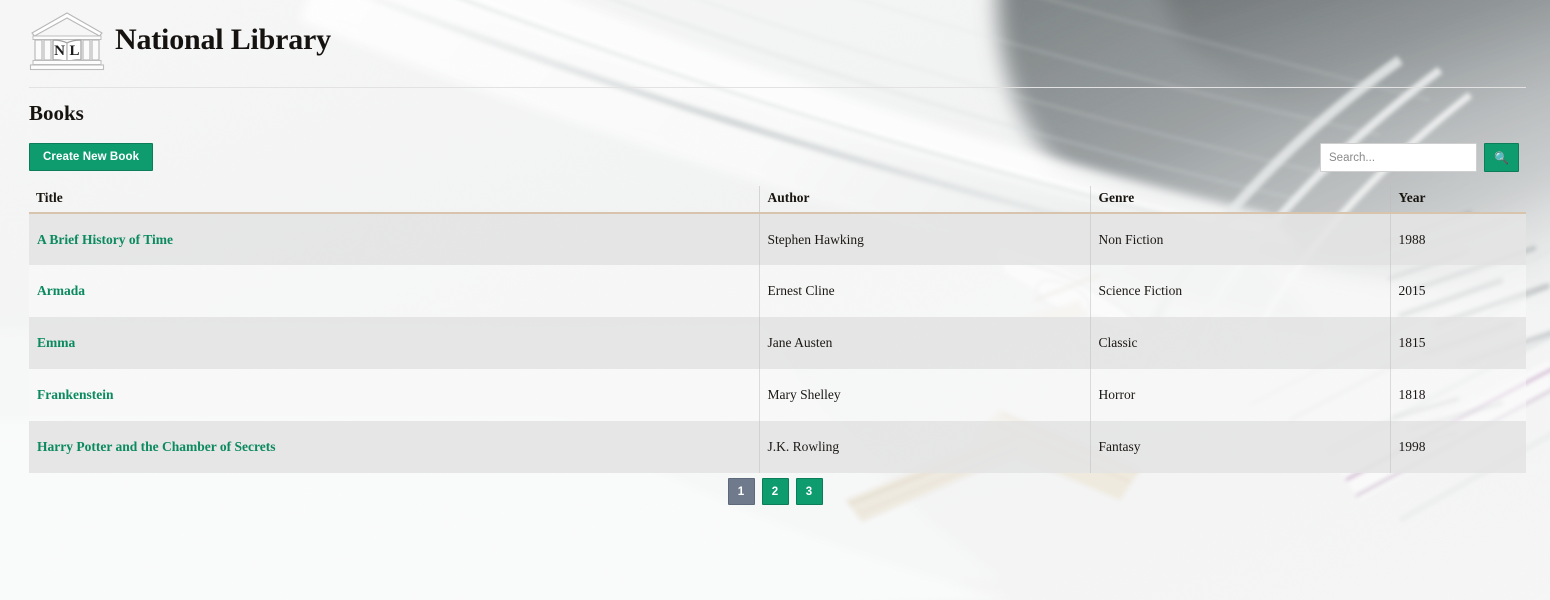  I want to click on search-button: 🔍, so click(1501, 157).